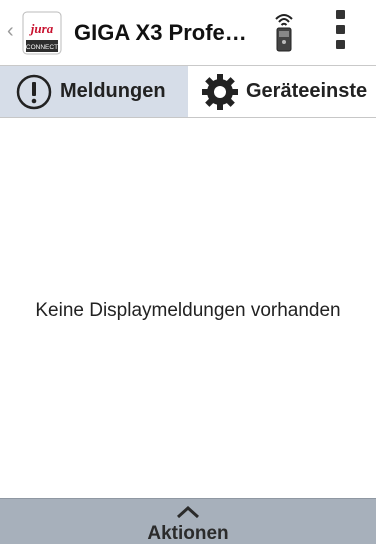 This screenshot has height=545, width=376. Describe the element at coordinates (113, 91) in the screenshot. I see `tab-meldungen-label: Meldungen` at that location.